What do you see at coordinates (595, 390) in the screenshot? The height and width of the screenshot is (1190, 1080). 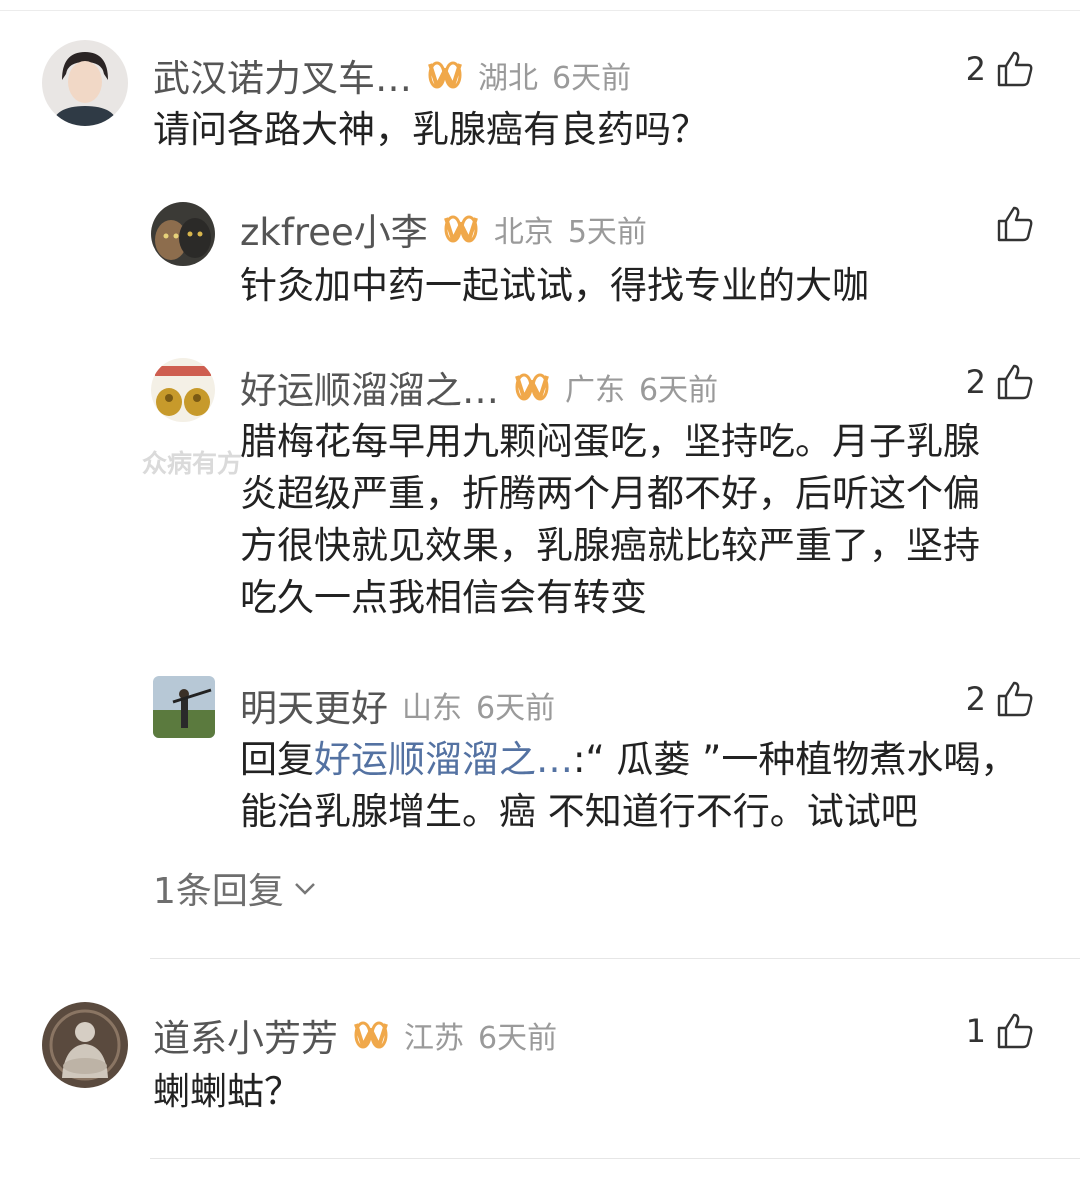 I see `location: 广东` at bounding box center [595, 390].